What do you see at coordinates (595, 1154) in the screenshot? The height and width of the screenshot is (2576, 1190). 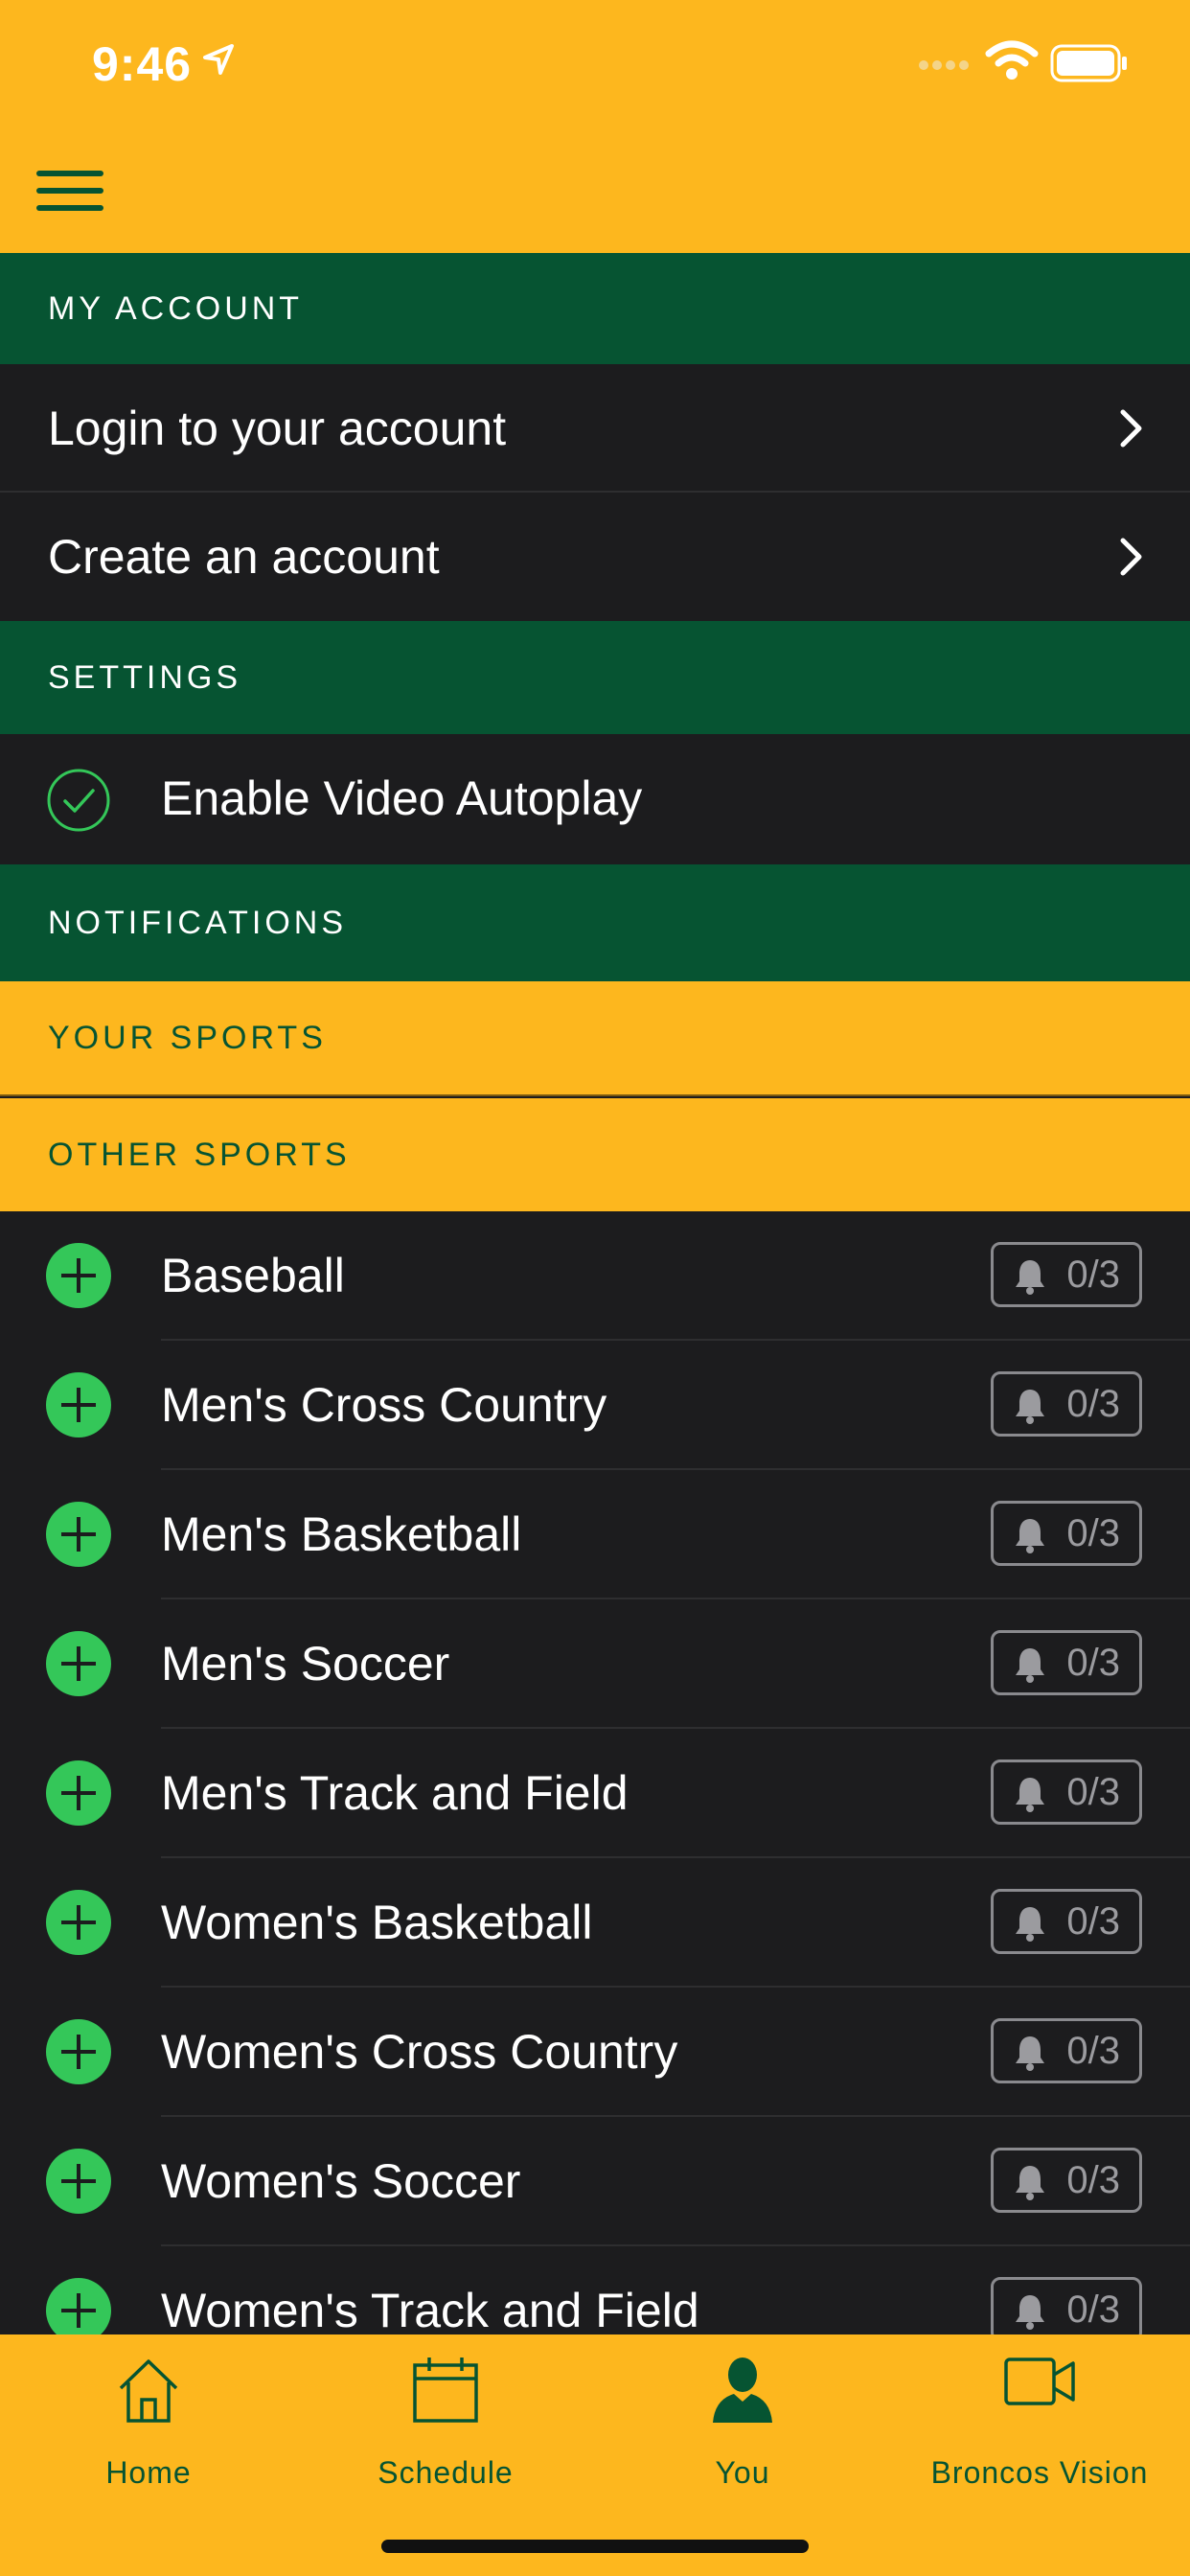 I see `section-header-other-sports: OTHER SPORTS` at bounding box center [595, 1154].